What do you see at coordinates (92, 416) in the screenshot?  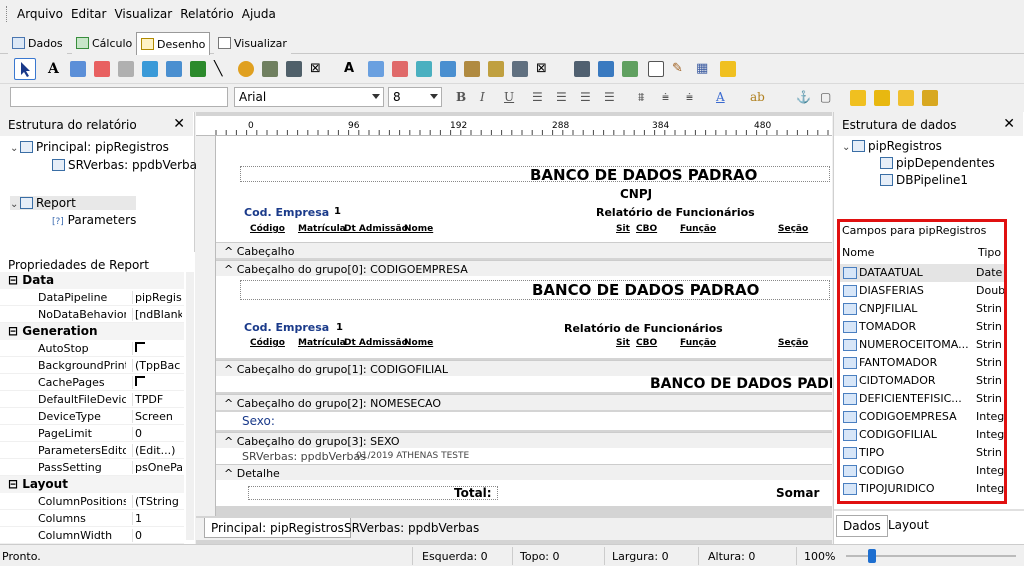 I see `property-row: DeviceType Screen` at bounding box center [92, 416].